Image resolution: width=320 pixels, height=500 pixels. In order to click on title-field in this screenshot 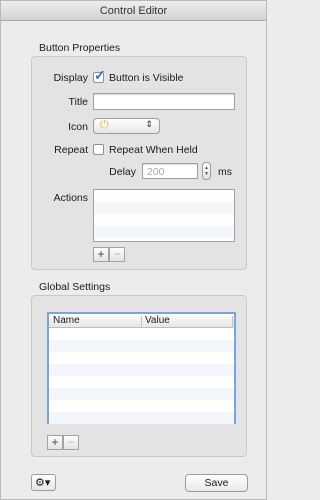, I will do `click(164, 101)`.